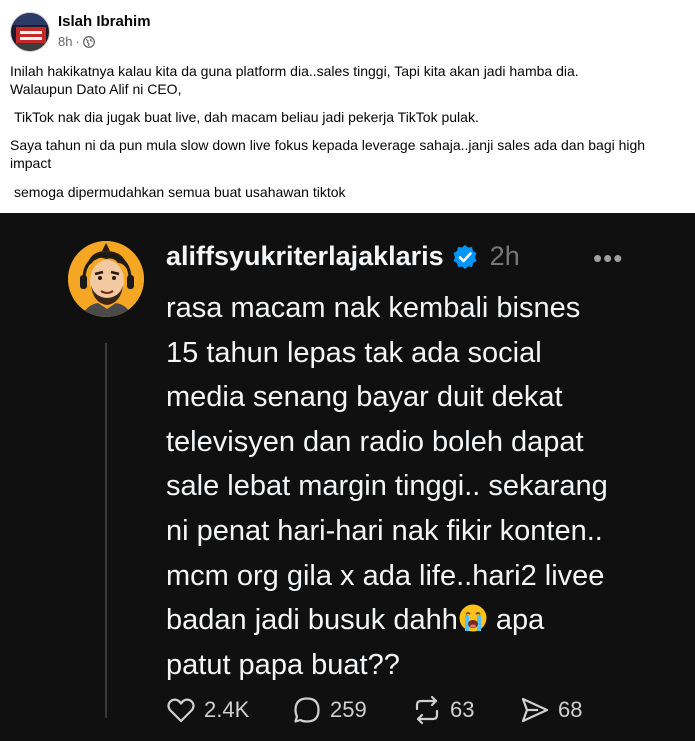  I want to click on share-count: 68, so click(570, 709).